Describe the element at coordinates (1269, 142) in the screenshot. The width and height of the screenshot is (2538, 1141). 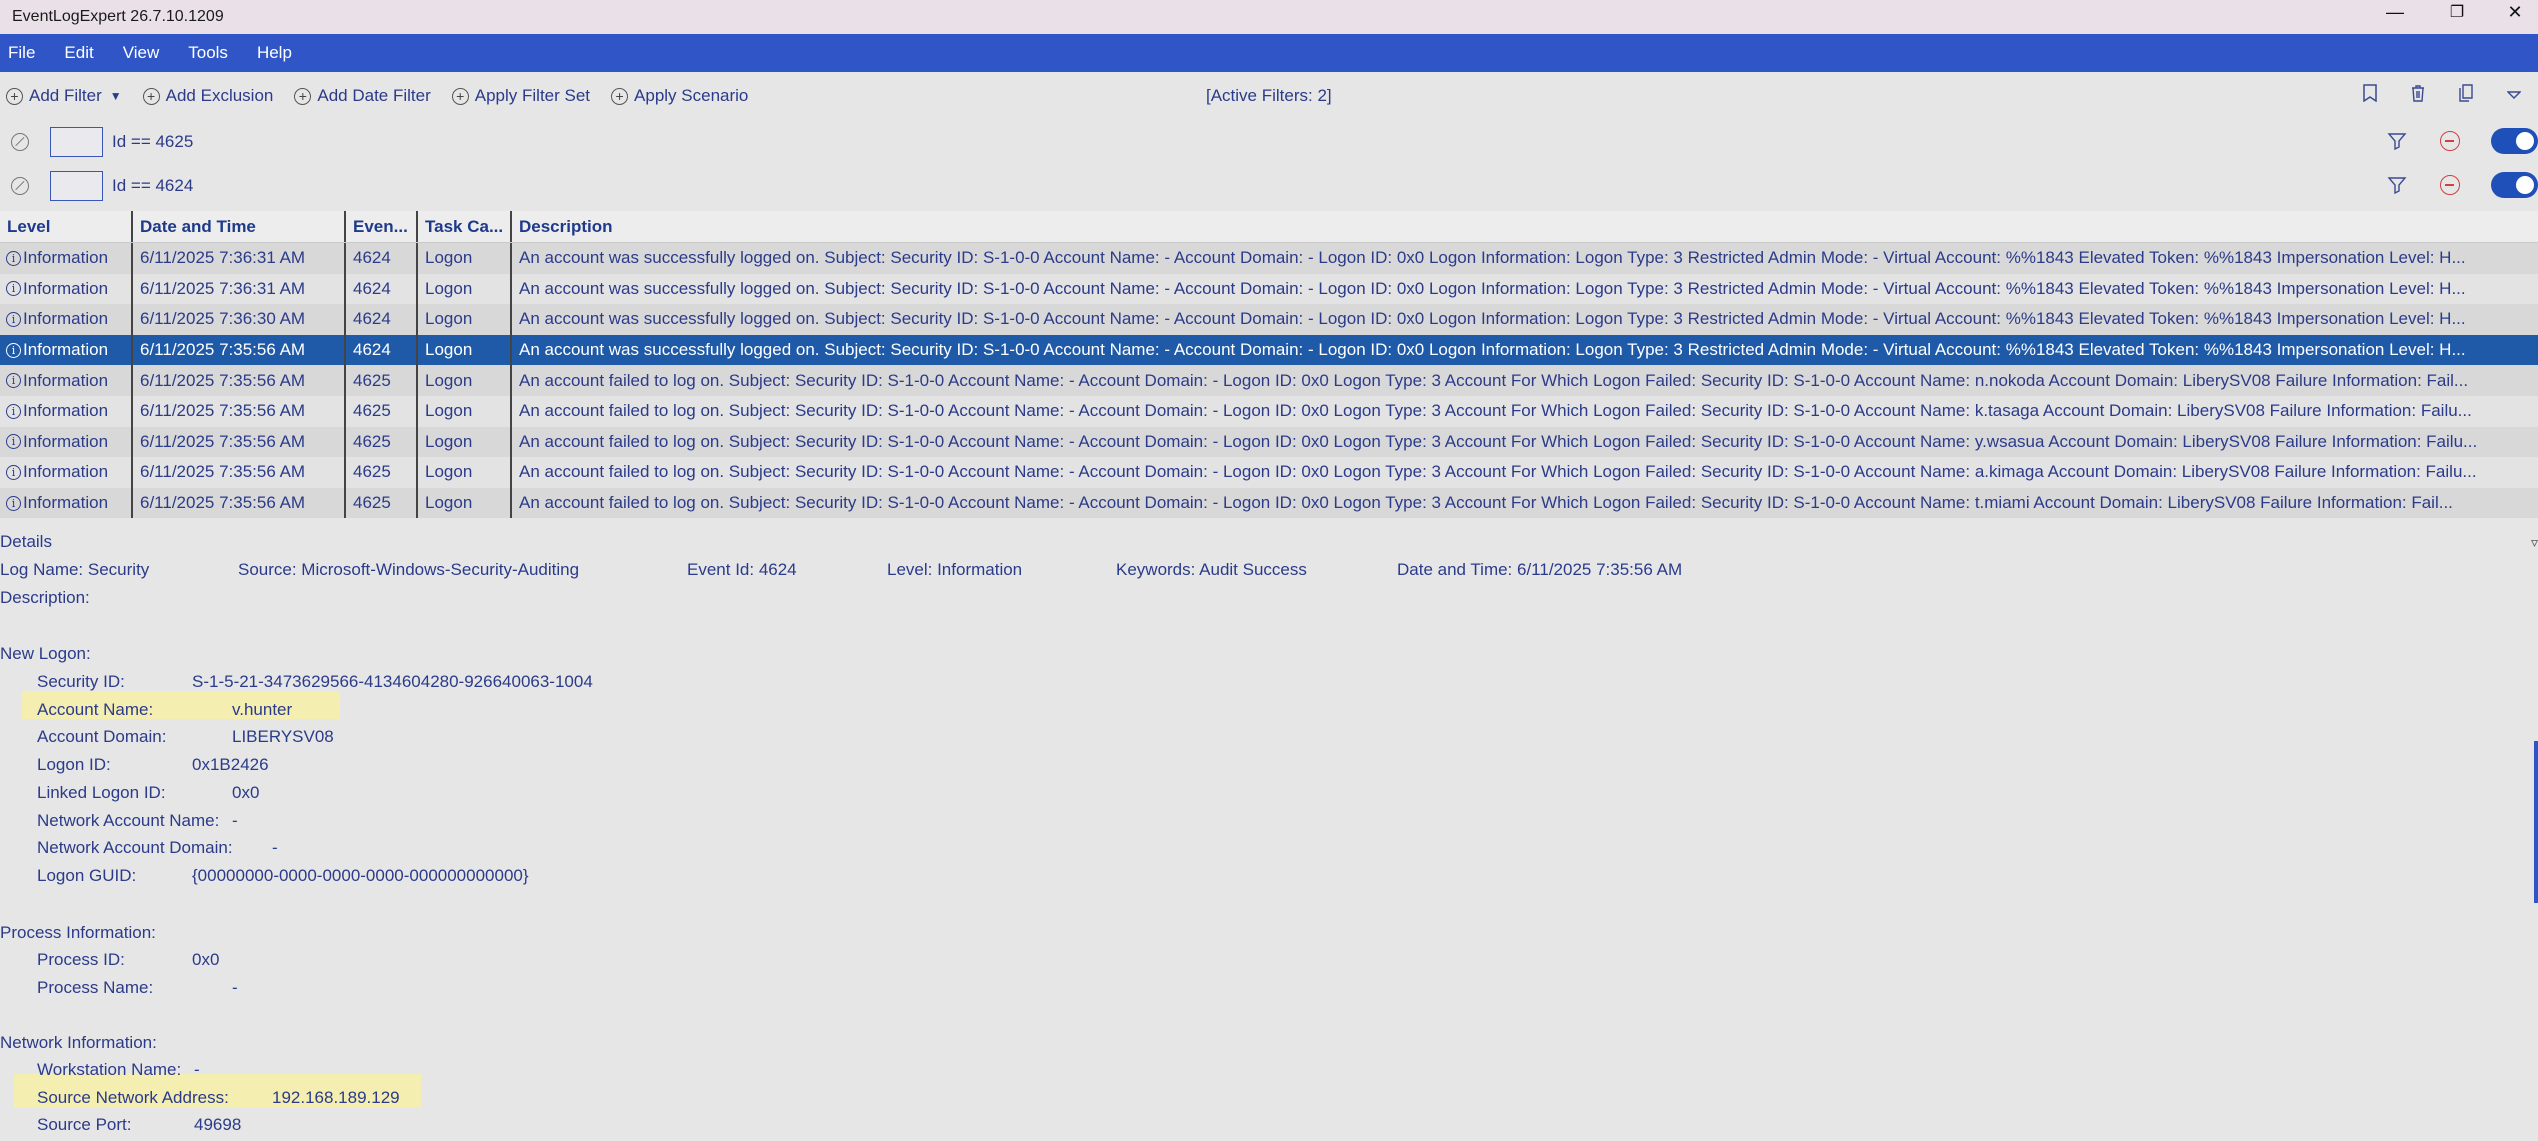
I see `filter-row: Id == 4625` at that location.